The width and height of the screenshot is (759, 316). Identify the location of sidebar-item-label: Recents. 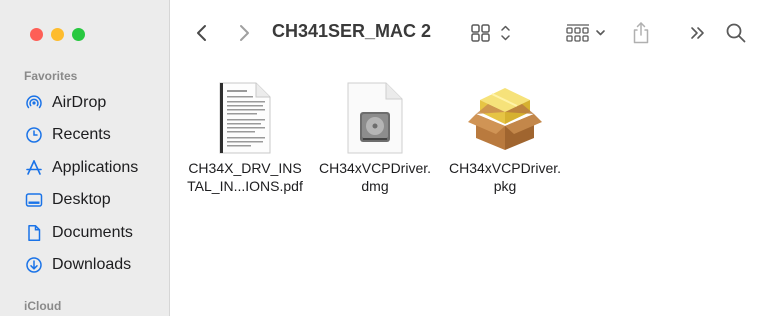
(81, 134).